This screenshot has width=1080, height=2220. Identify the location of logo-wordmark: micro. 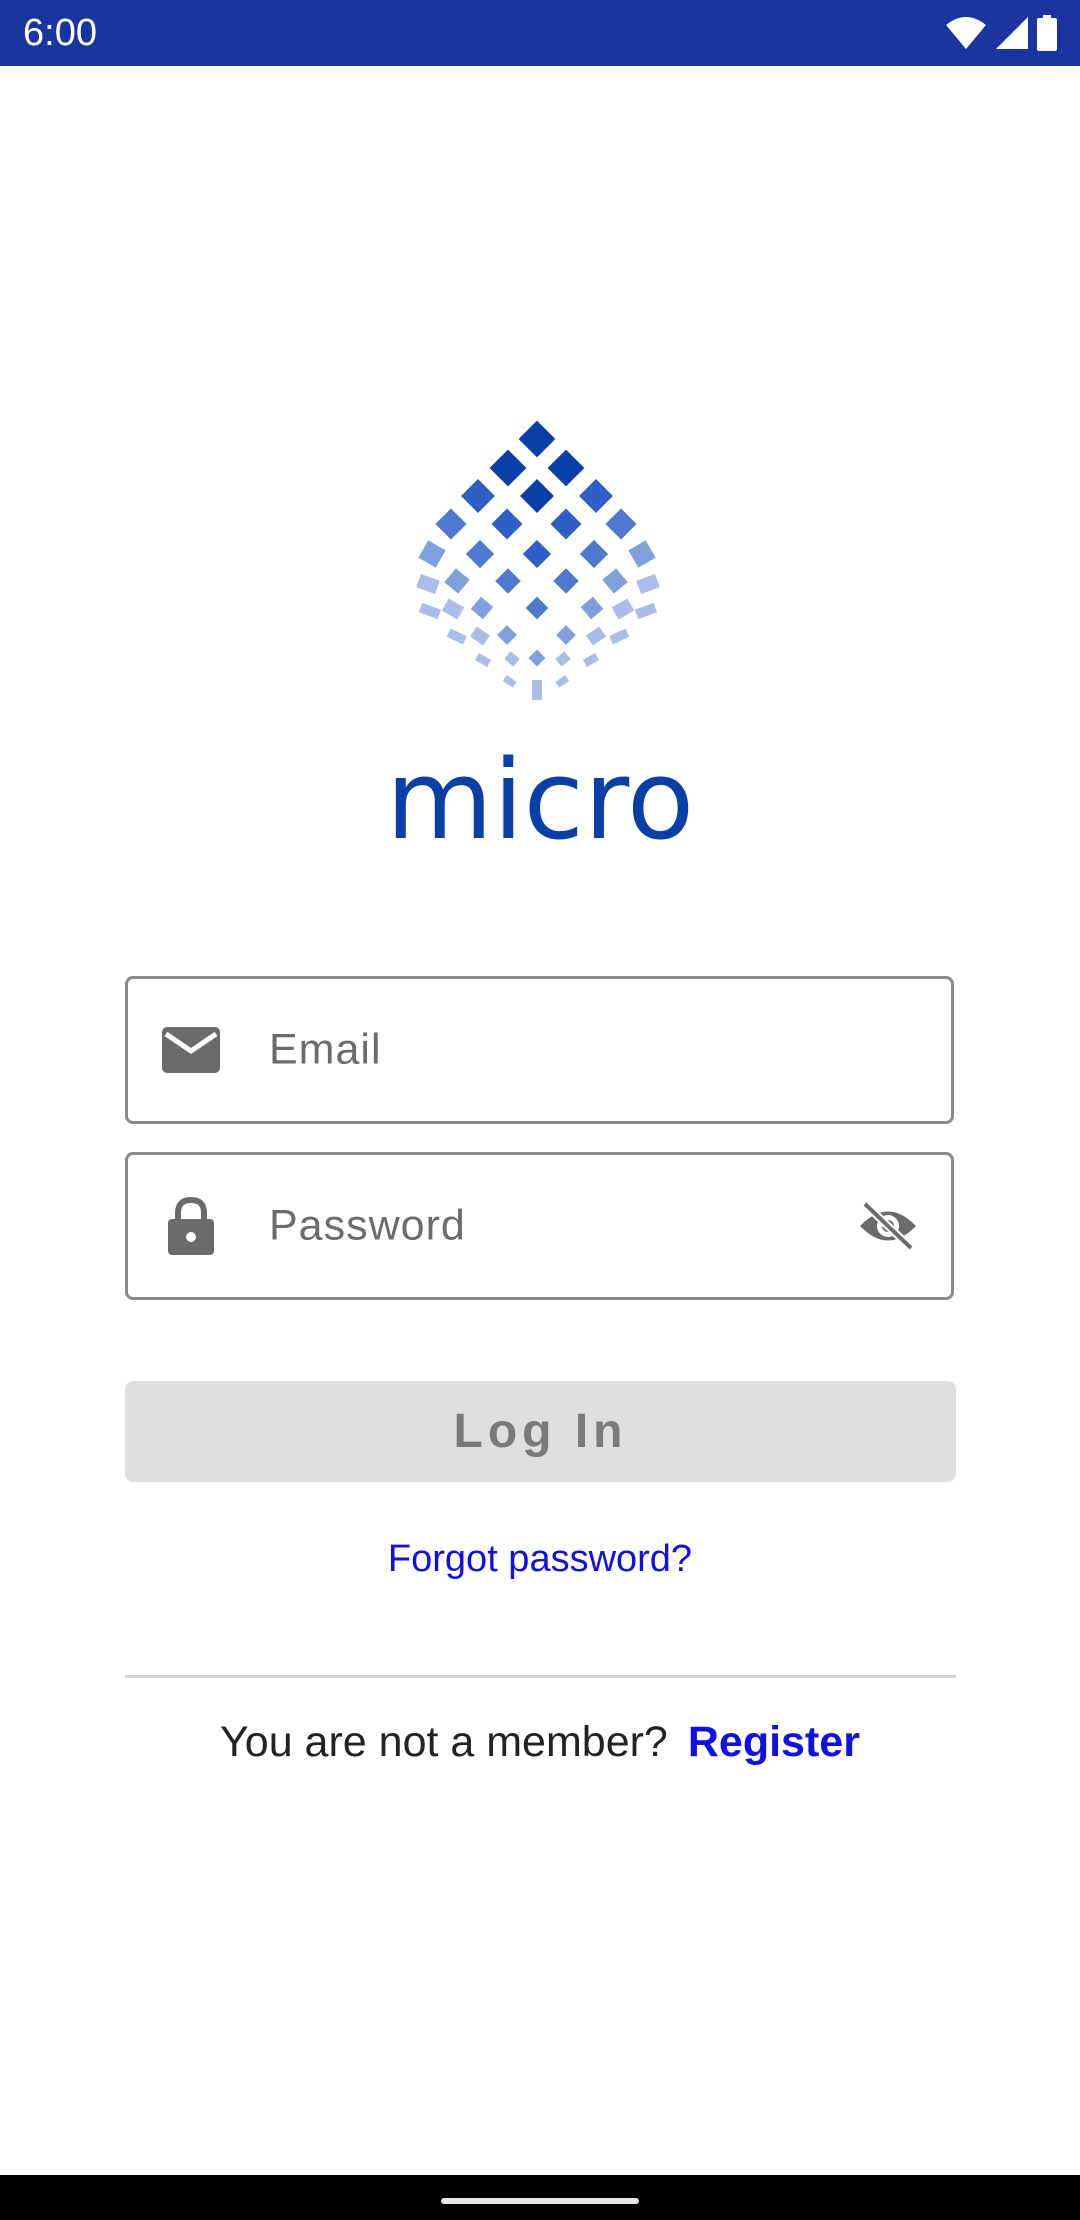
(540, 800).